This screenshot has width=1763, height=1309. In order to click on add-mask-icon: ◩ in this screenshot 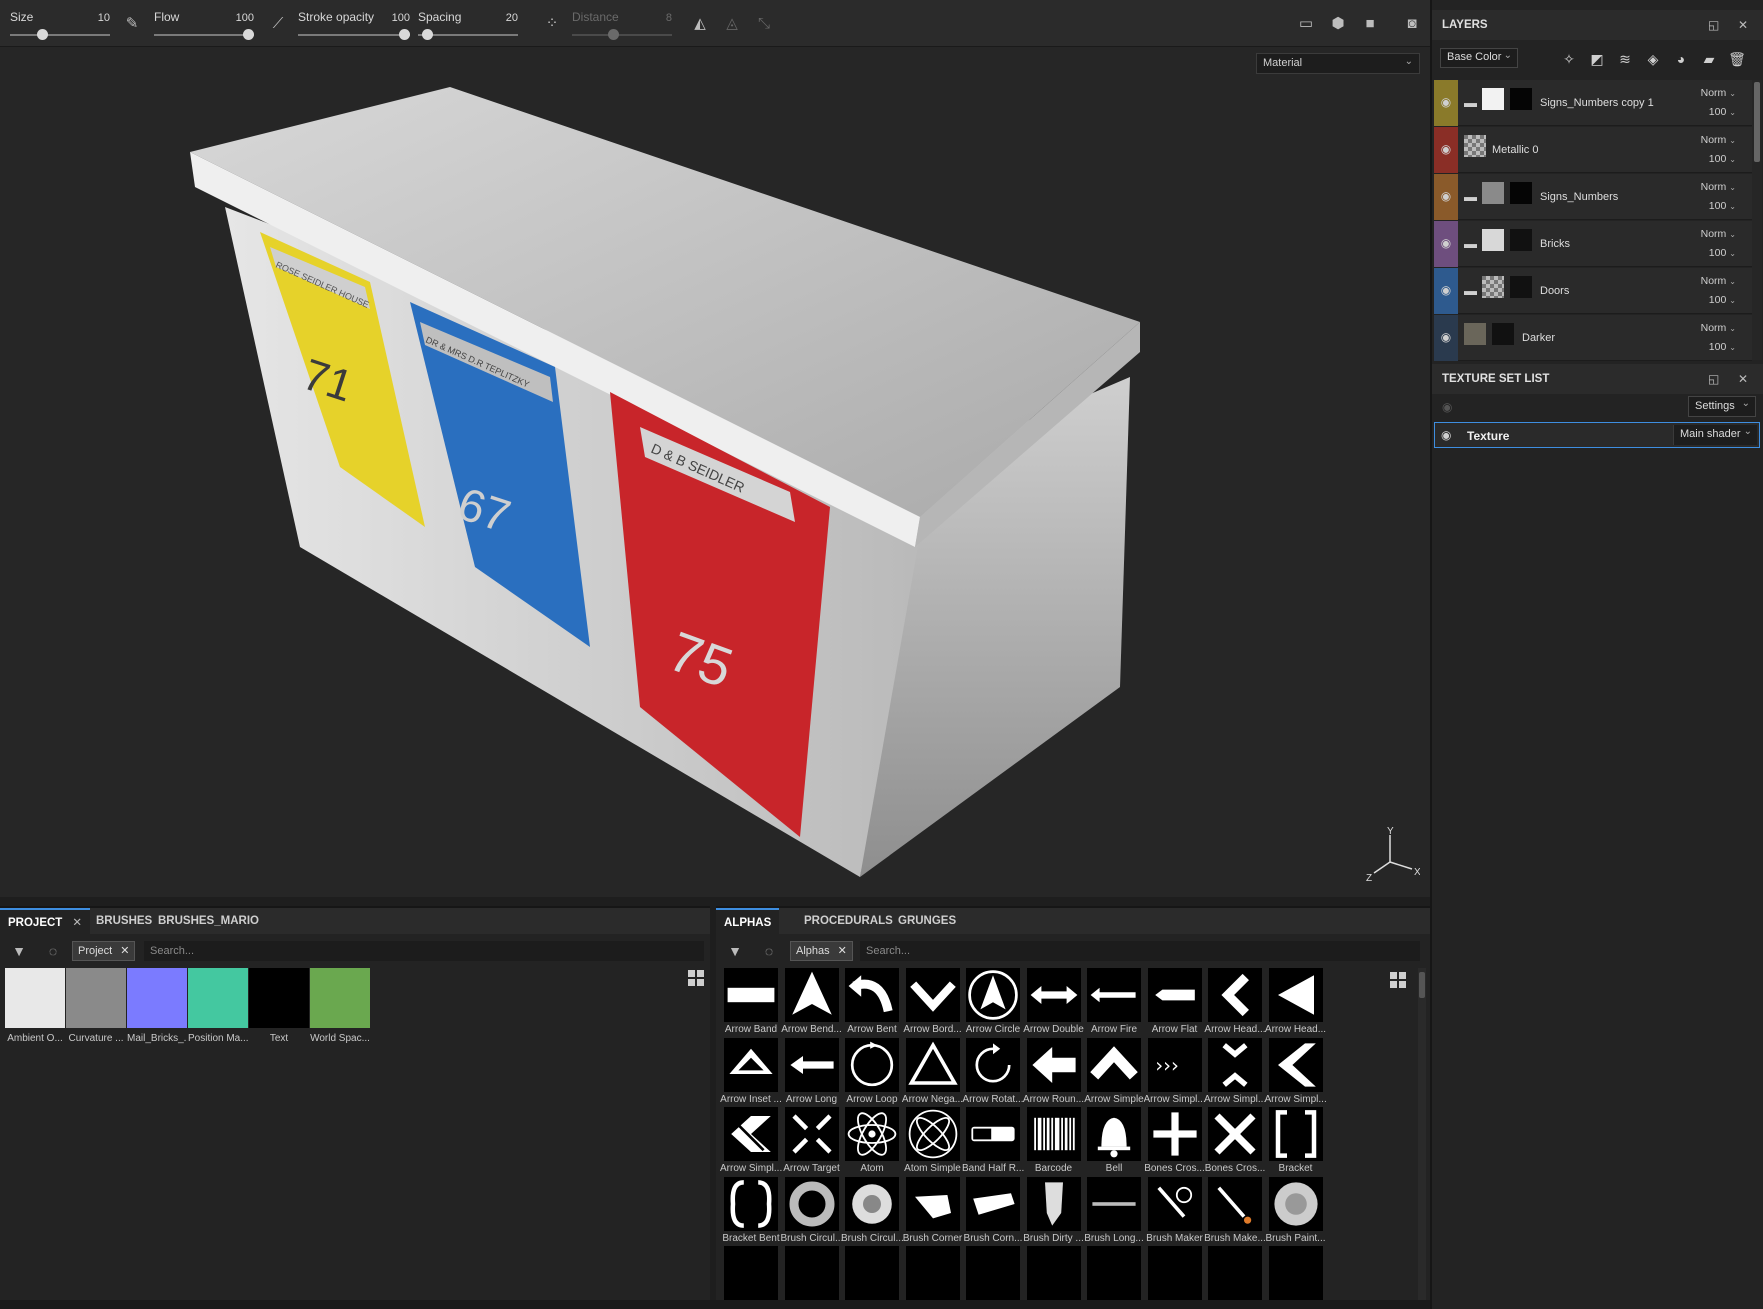, I will do `click(1597, 59)`.